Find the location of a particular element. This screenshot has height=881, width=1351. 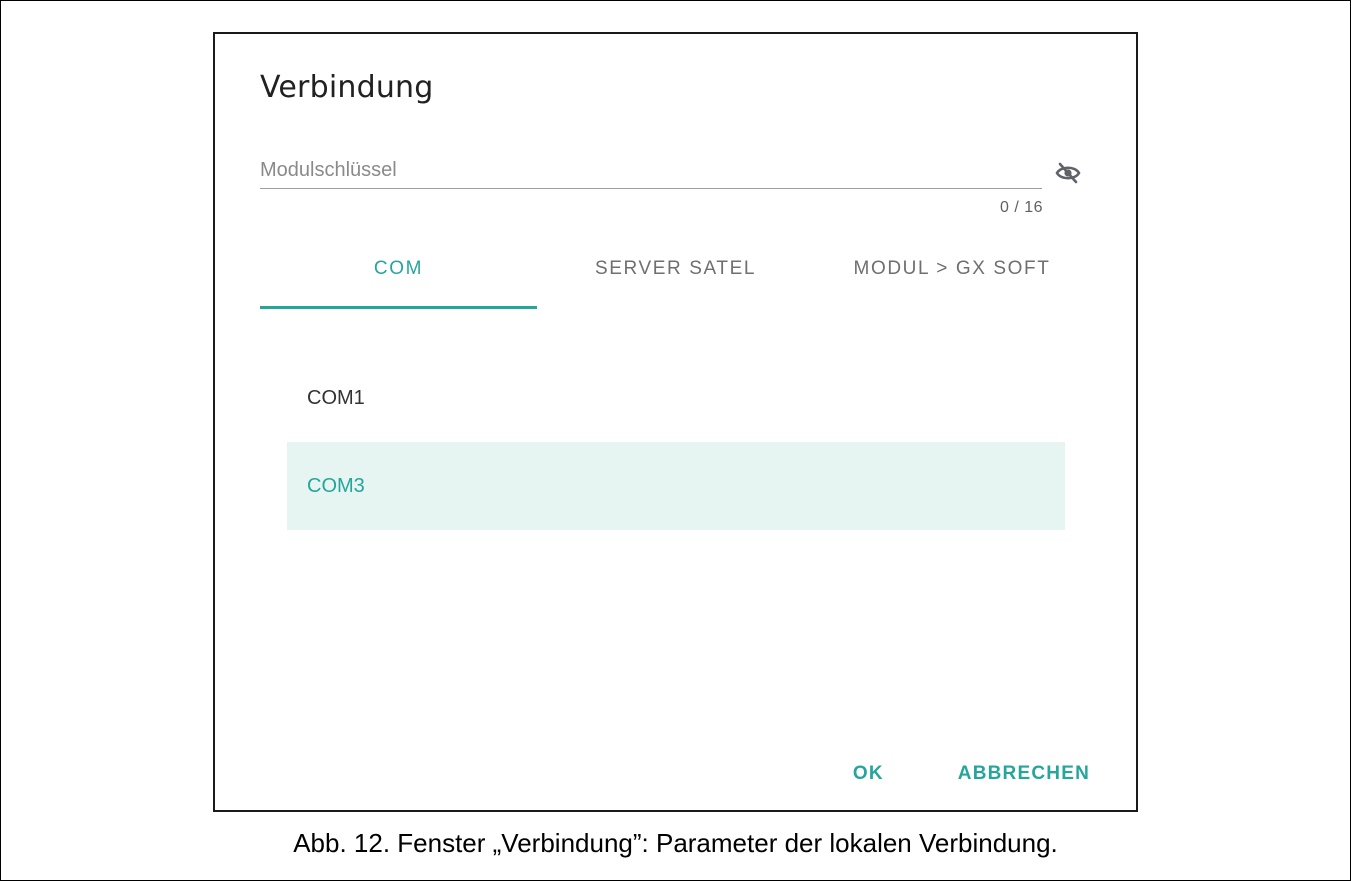

ok-button: OK is located at coordinates (868, 774).